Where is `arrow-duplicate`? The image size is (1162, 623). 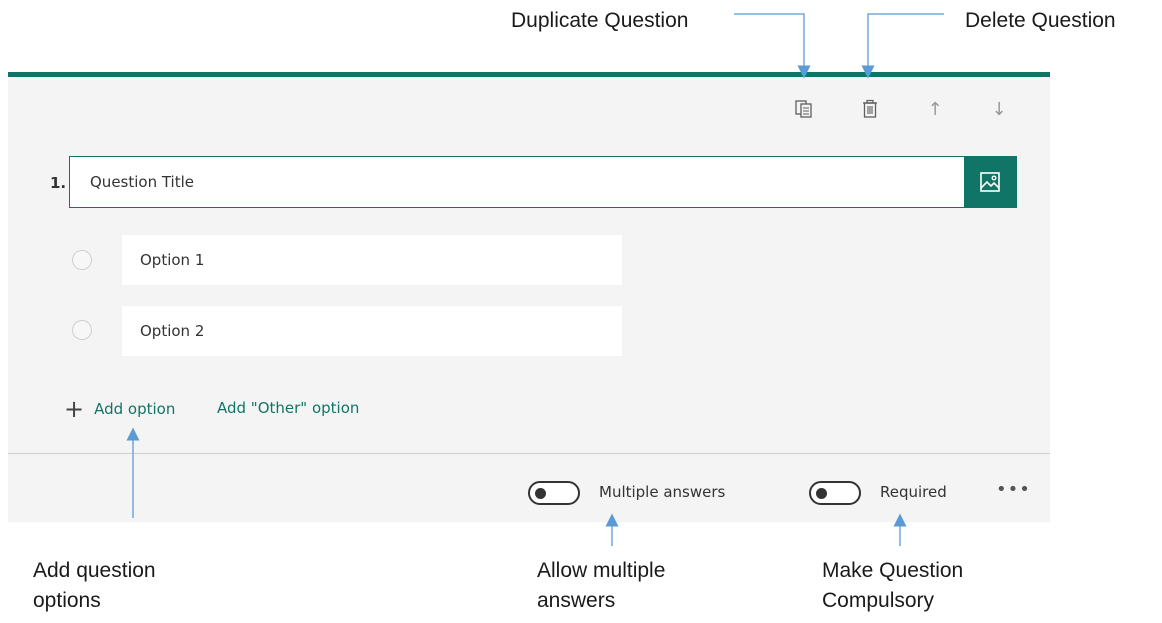 arrow-duplicate is located at coordinates (772, 46).